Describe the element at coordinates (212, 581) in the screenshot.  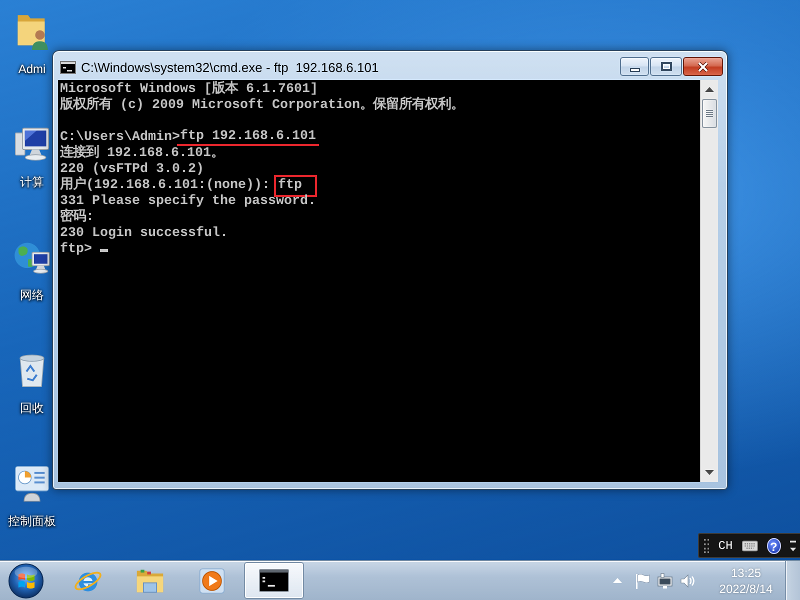
I see `play-icon` at that location.